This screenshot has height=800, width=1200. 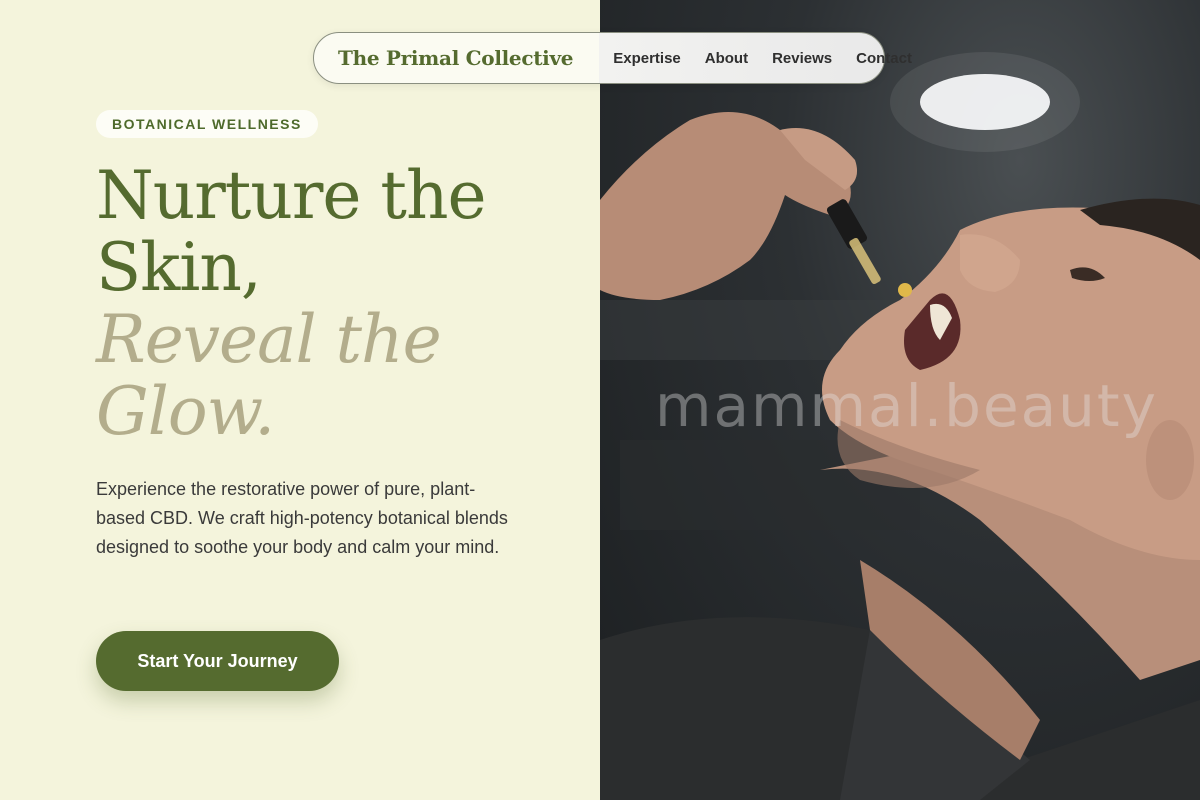 I want to click on category-badge: BOTANICAL WELLNESS, so click(x=207, y=124).